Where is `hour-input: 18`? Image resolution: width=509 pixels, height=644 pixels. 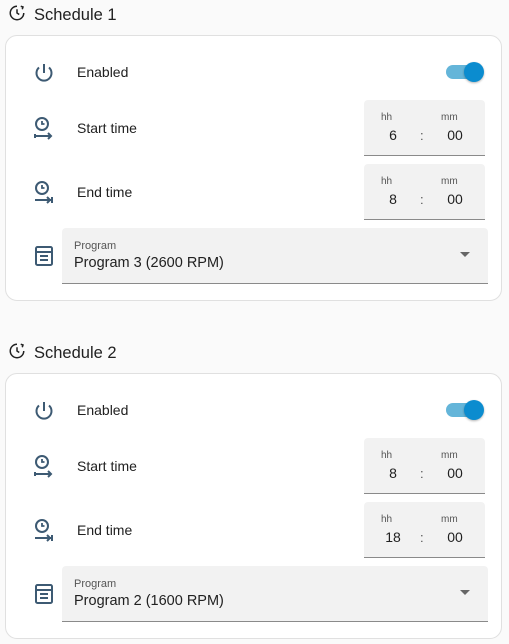 hour-input: 18 is located at coordinates (393, 537).